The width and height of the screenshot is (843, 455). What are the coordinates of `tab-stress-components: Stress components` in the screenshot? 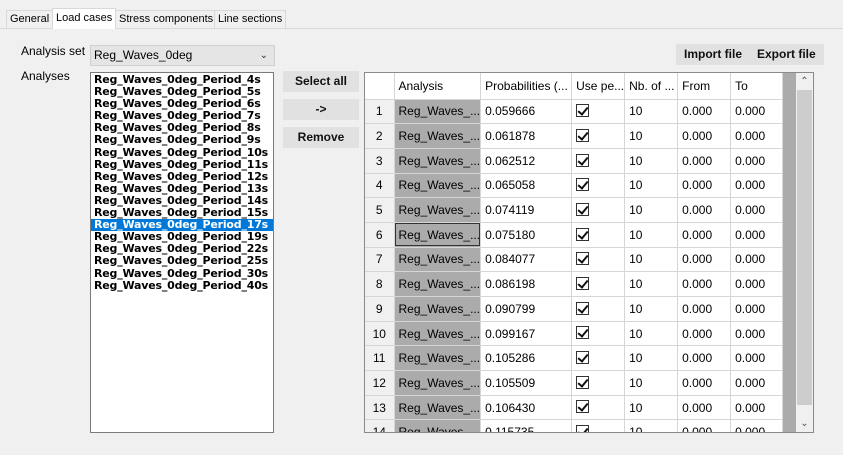 It's located at (166, 19).